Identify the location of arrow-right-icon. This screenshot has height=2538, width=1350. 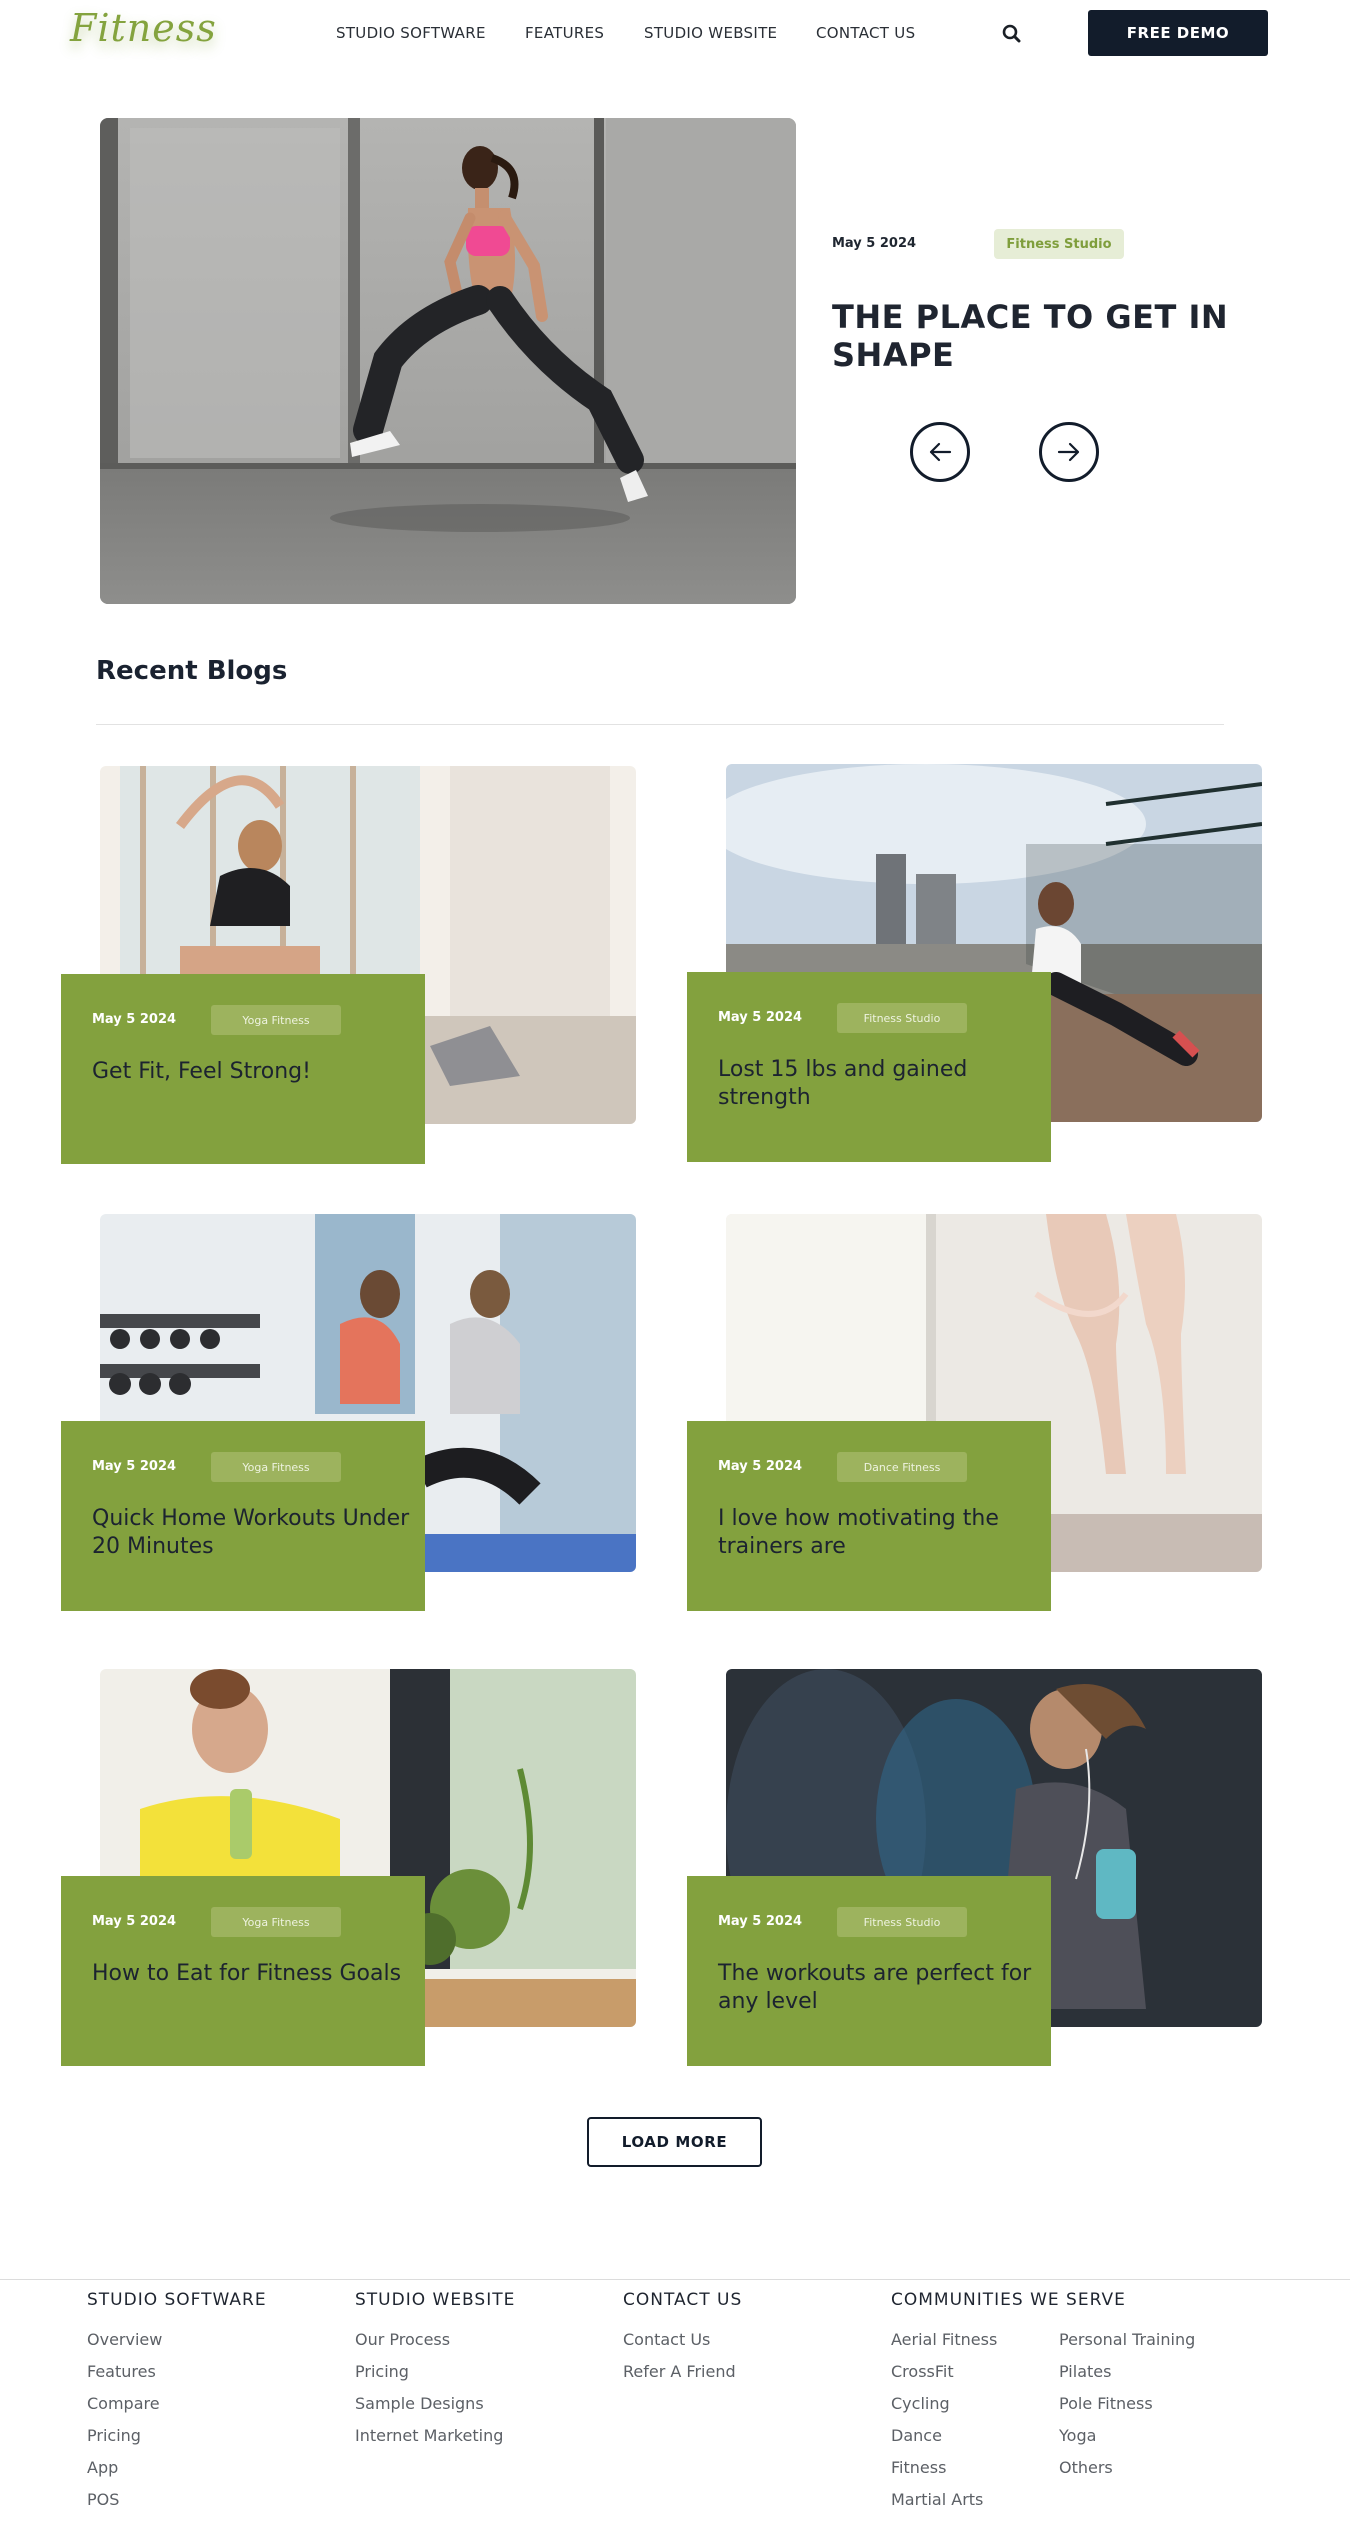
(1068, 452).